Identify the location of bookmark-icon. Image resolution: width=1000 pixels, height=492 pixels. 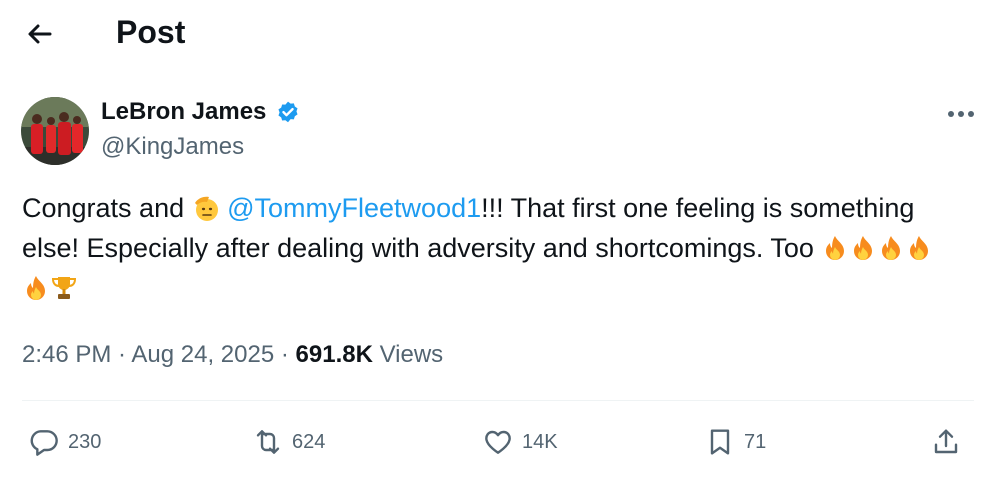
(720, 442).